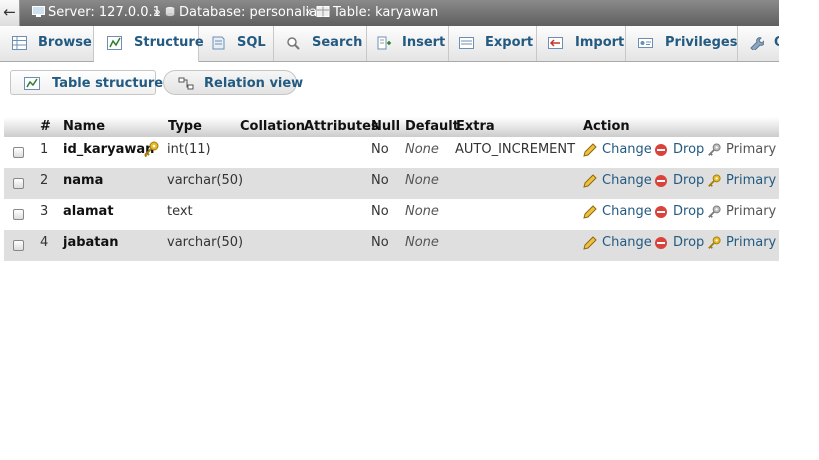  I want to click on table-structure-icon, so click(32, 83).